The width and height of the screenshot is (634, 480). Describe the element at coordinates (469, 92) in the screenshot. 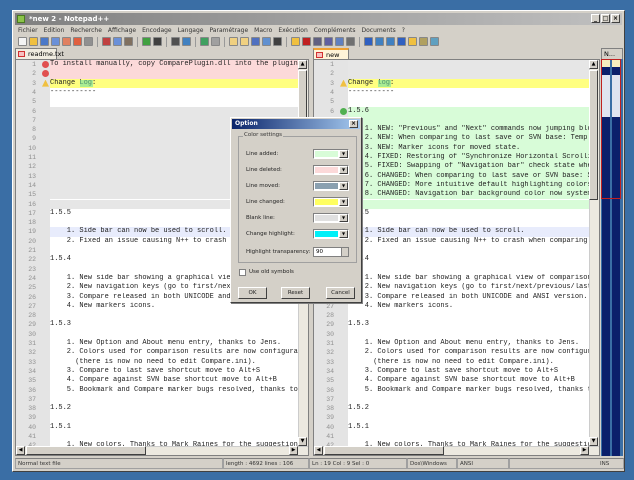

I see `text-line: -----------` at that location.